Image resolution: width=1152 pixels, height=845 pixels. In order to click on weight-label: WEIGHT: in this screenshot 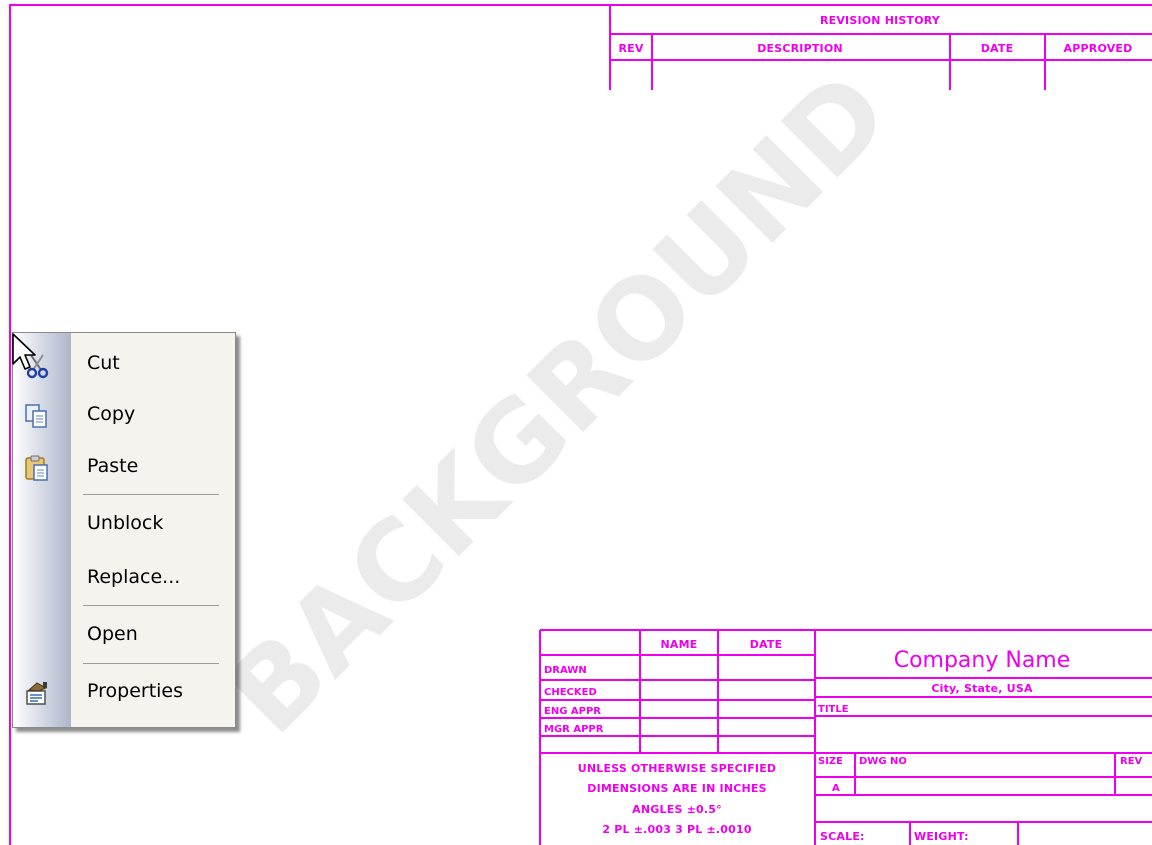, I will do `click(941, 836)`.